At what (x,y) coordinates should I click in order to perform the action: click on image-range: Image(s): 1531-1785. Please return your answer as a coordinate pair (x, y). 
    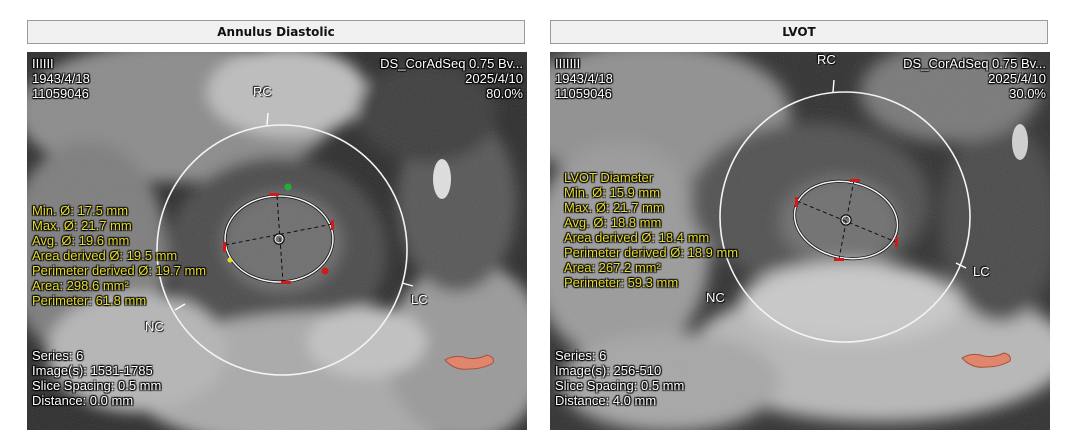
    Looking at the image, I should click on (92, 370).